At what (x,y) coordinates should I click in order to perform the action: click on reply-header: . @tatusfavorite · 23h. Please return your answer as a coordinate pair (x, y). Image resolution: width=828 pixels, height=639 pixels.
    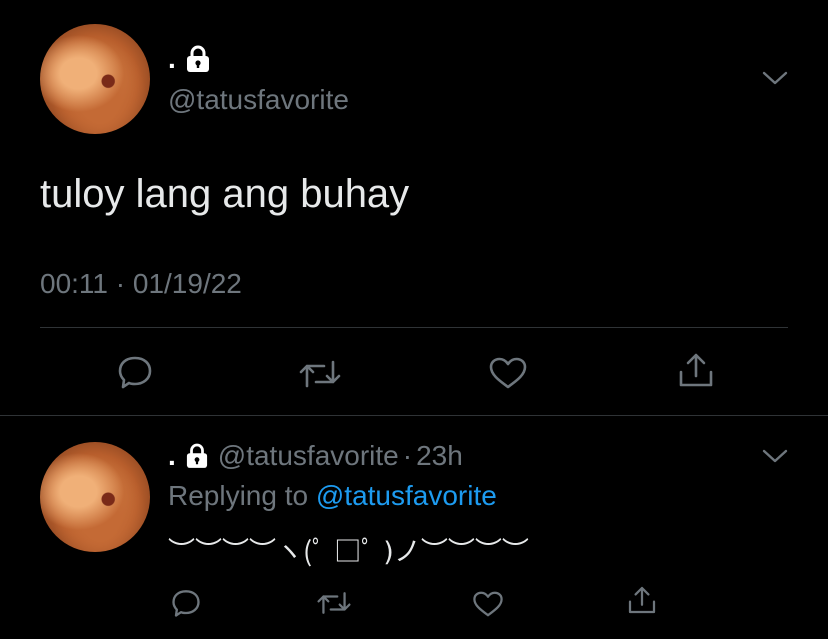
    Looking at the image, I should click on (315, 456).